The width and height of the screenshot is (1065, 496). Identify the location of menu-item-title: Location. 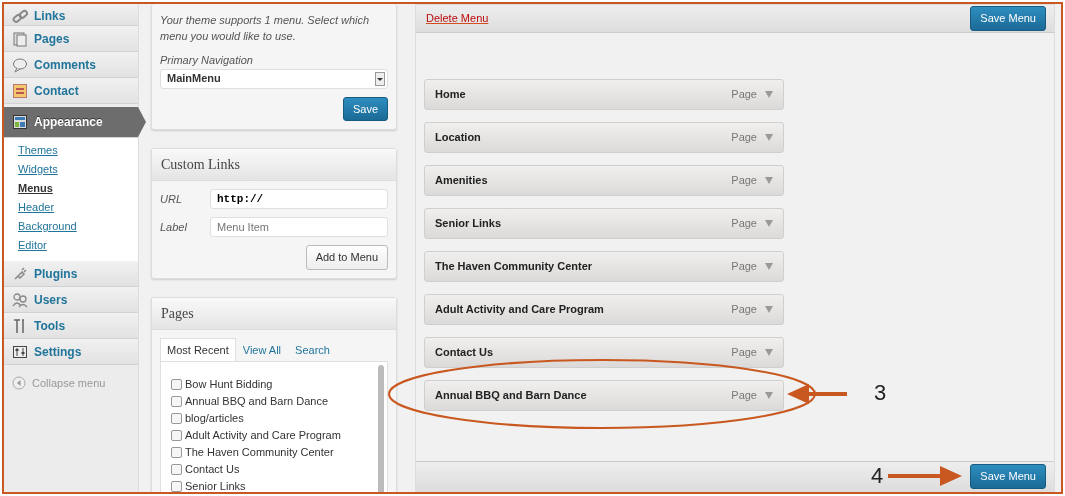
(458, 138).